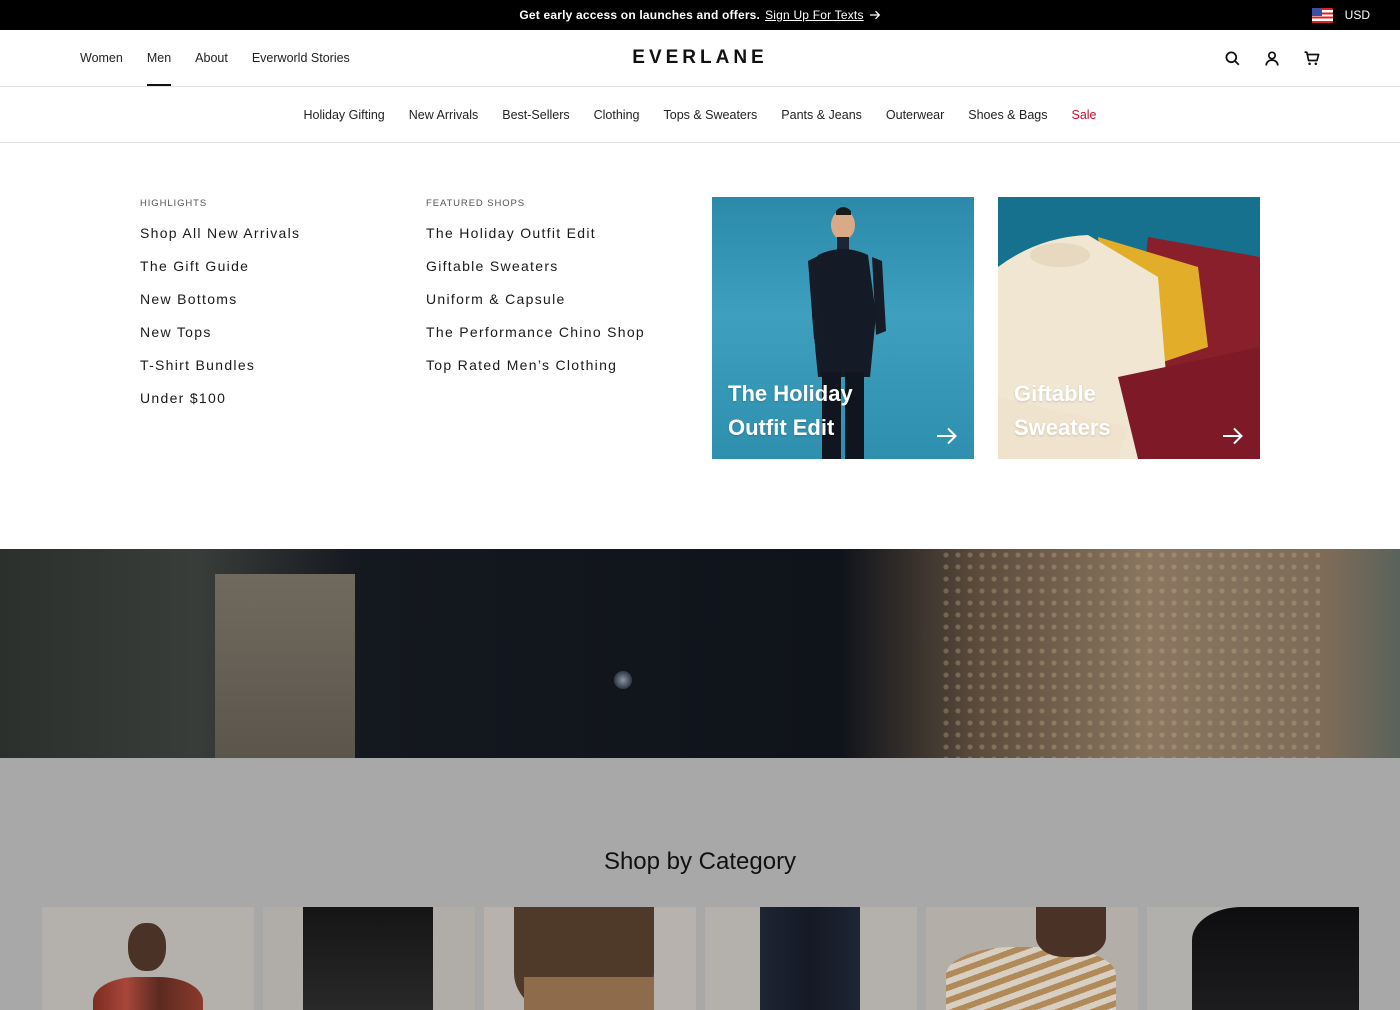 This screenshot has height=1010, width=1400. What do you see at coordinates (1322, 15) in the screenshot?
I see `us-flag-icon` at bounding box center [1322, 15].